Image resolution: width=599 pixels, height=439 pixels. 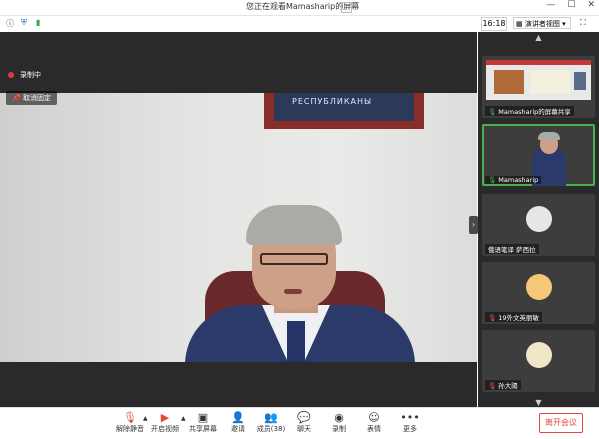 What do you see at coordinates (183, 418) in the screenshot?
I see `video-options-caret-icon: ▲` at bounding box center [183, 418].